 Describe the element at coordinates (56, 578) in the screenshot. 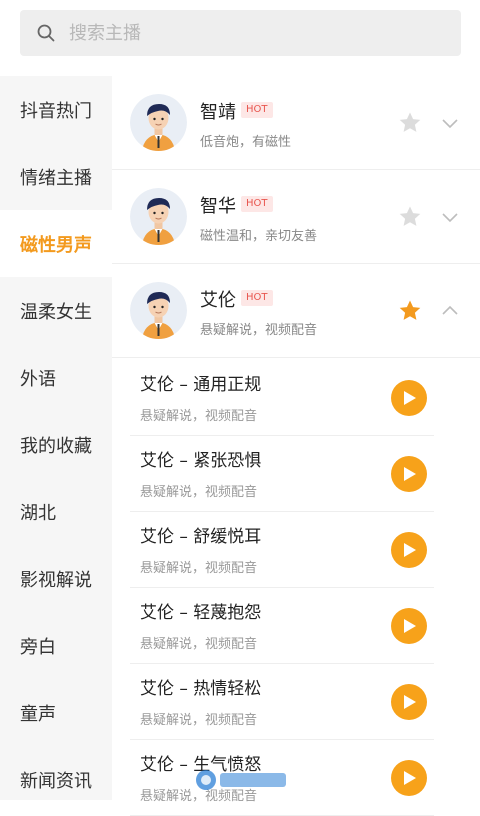

I see `sidebar-item-film-commentary: 影视解说` at that location.